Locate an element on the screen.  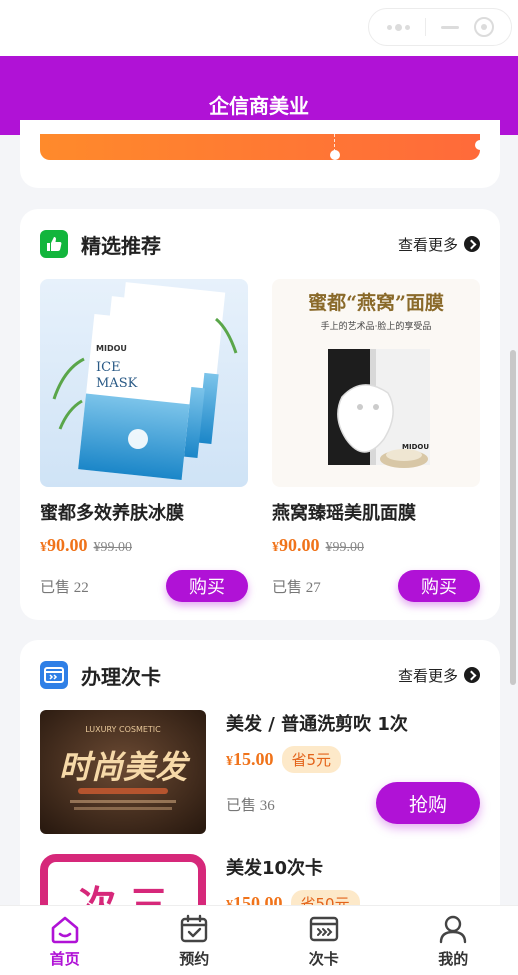
bottom-tab-bar: 首页 预约 次卡 我的 is located at coordinates (259, 940).